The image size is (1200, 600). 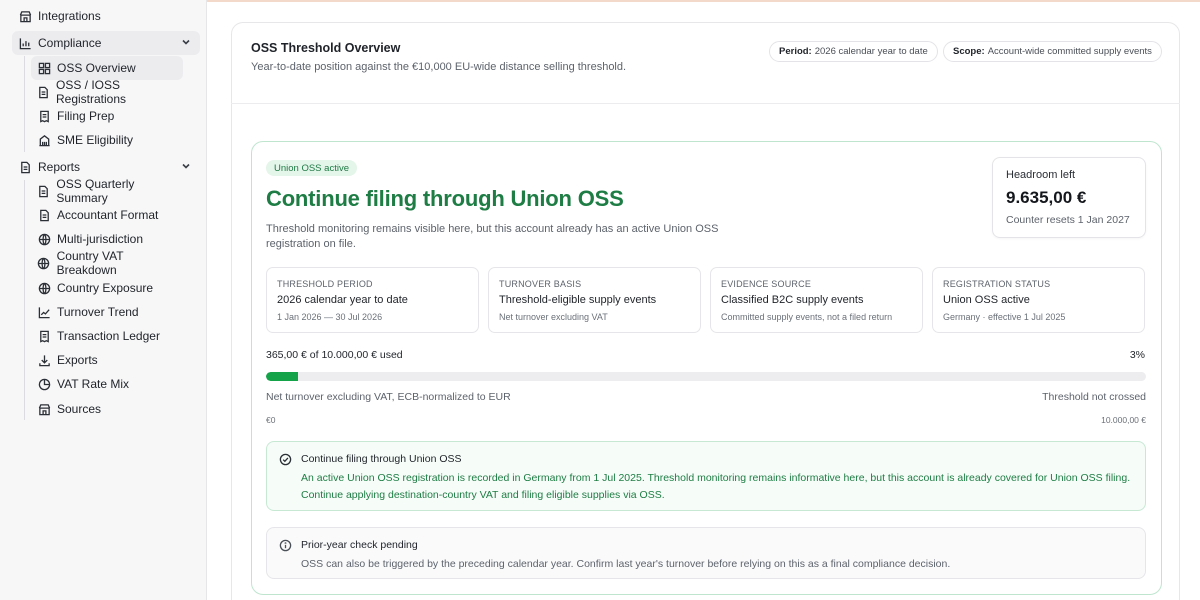 I want to click on sidebar-item-label: Country VAT Breakdown, so click(x=90, y=263).